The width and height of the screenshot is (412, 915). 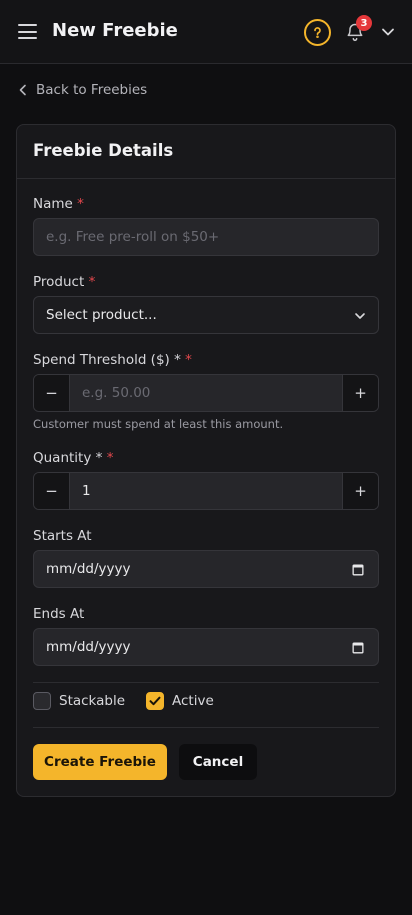 What do you see at coordinates (206, 647) in the screenshot?
I see `ends-at-input: mm/dd/yyyy` at bounding box center [206, 647].